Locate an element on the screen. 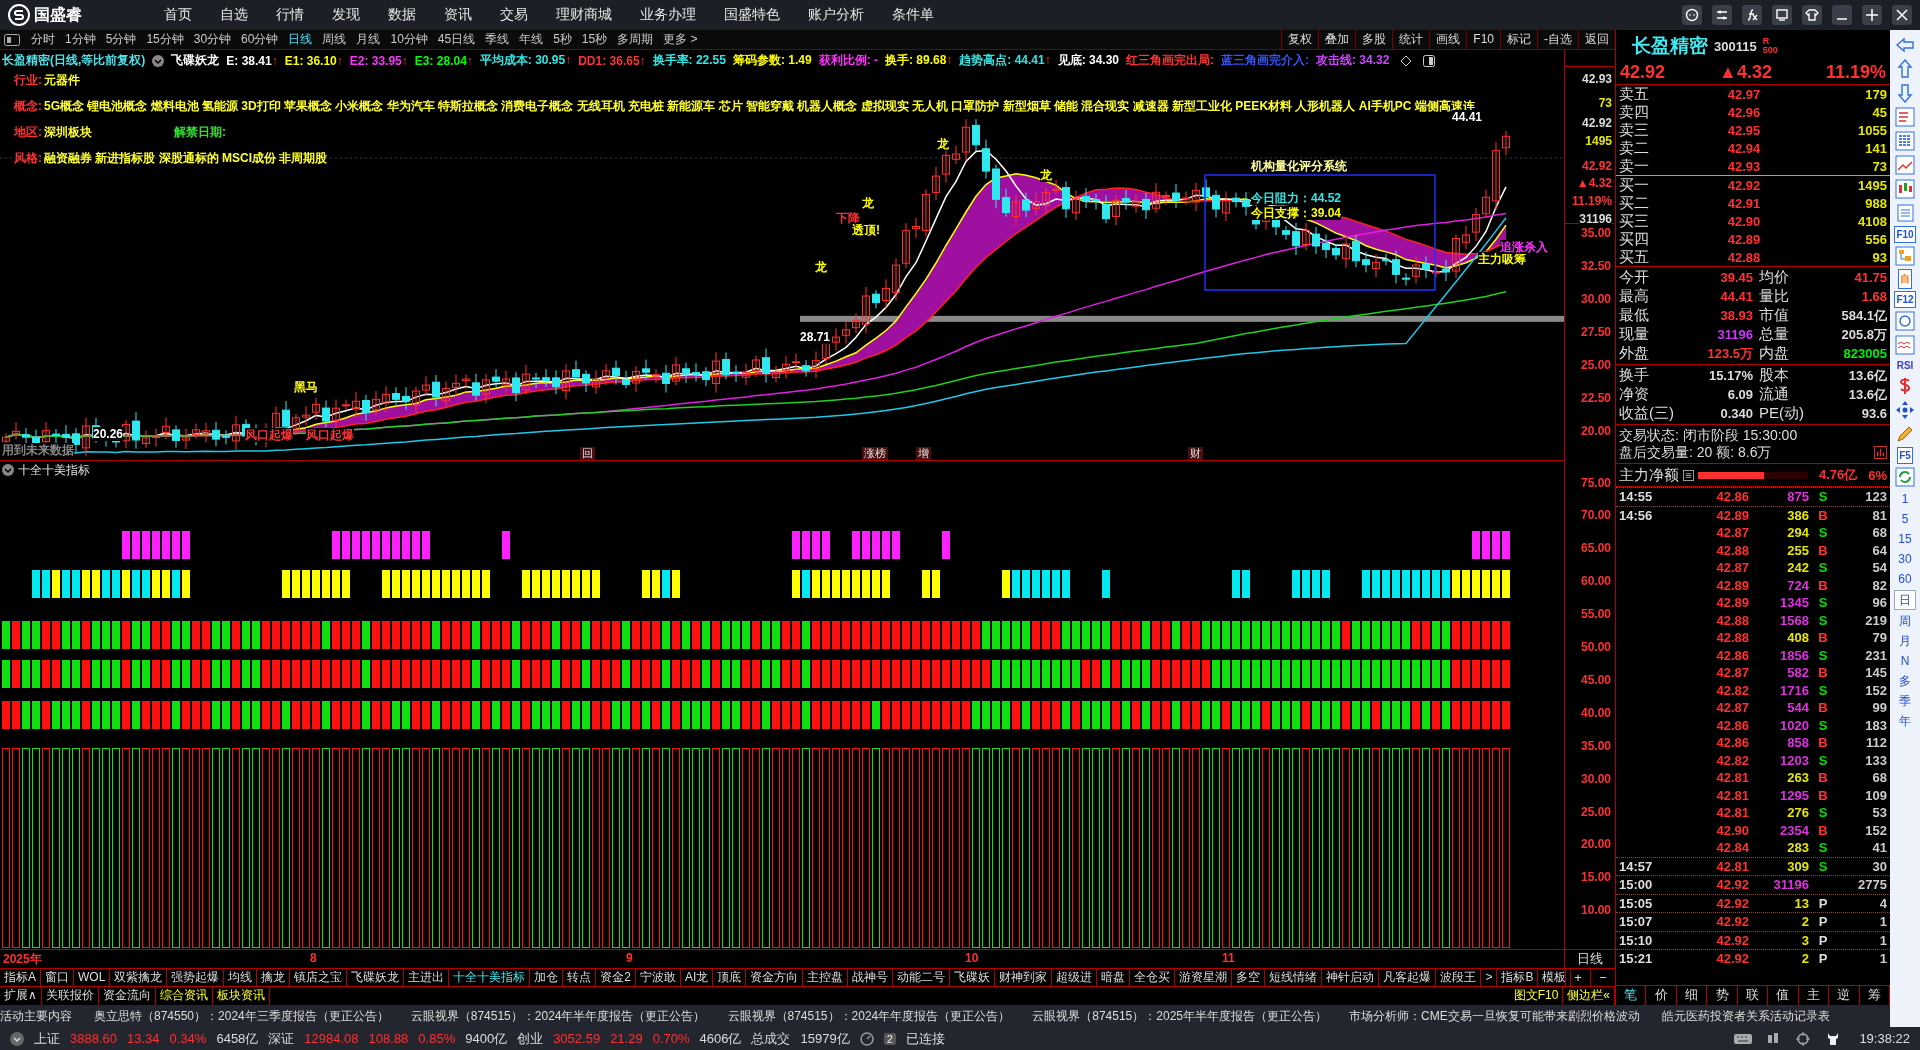 This screenshot has height=1050, width=1920. menu-item: 自选 is located at coordinates (234, 15).